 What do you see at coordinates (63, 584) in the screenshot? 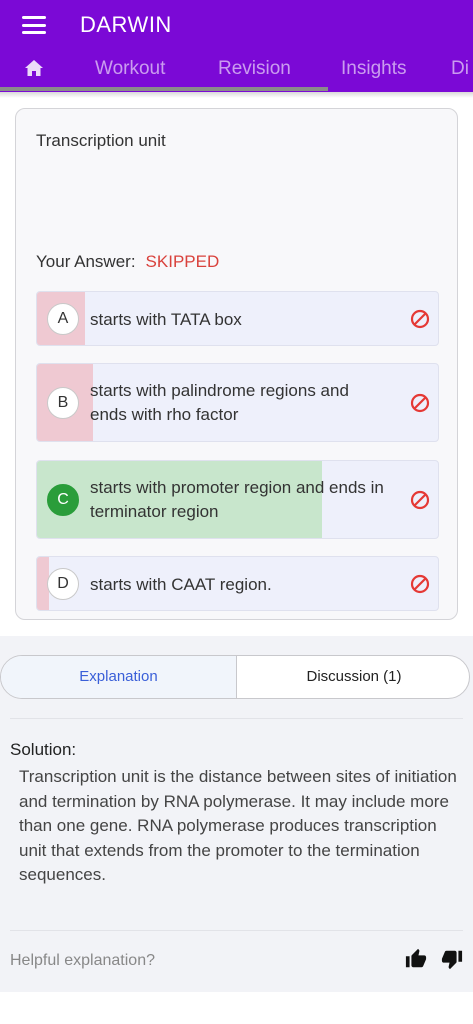
I see `option-d-letter: D` at bounding box center [63, 584].